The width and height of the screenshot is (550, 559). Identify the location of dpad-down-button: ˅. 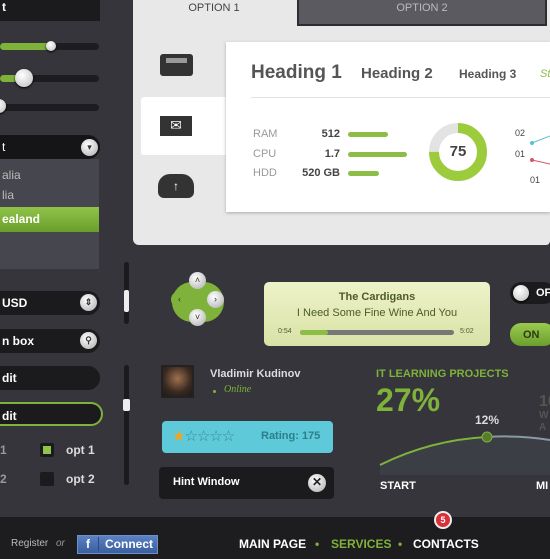
(197, 317).